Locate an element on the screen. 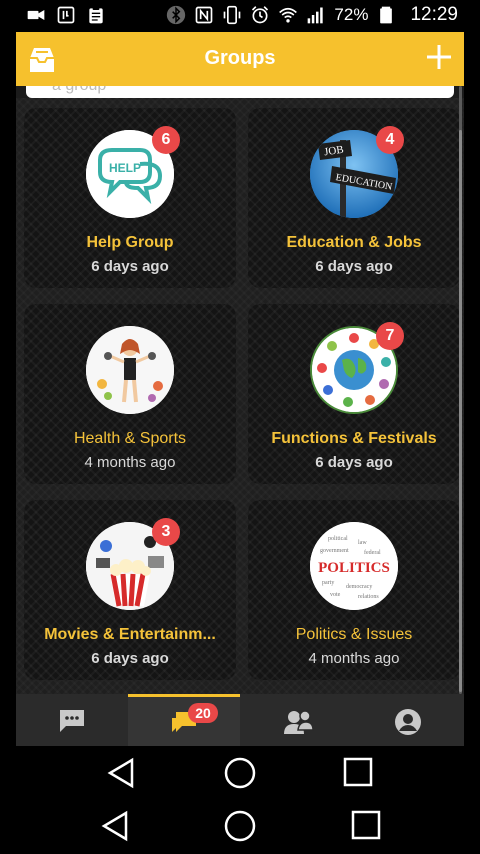 The height and width of the screenshot is (854, 480). app-header: Groups is located at coordinates (240, 59).